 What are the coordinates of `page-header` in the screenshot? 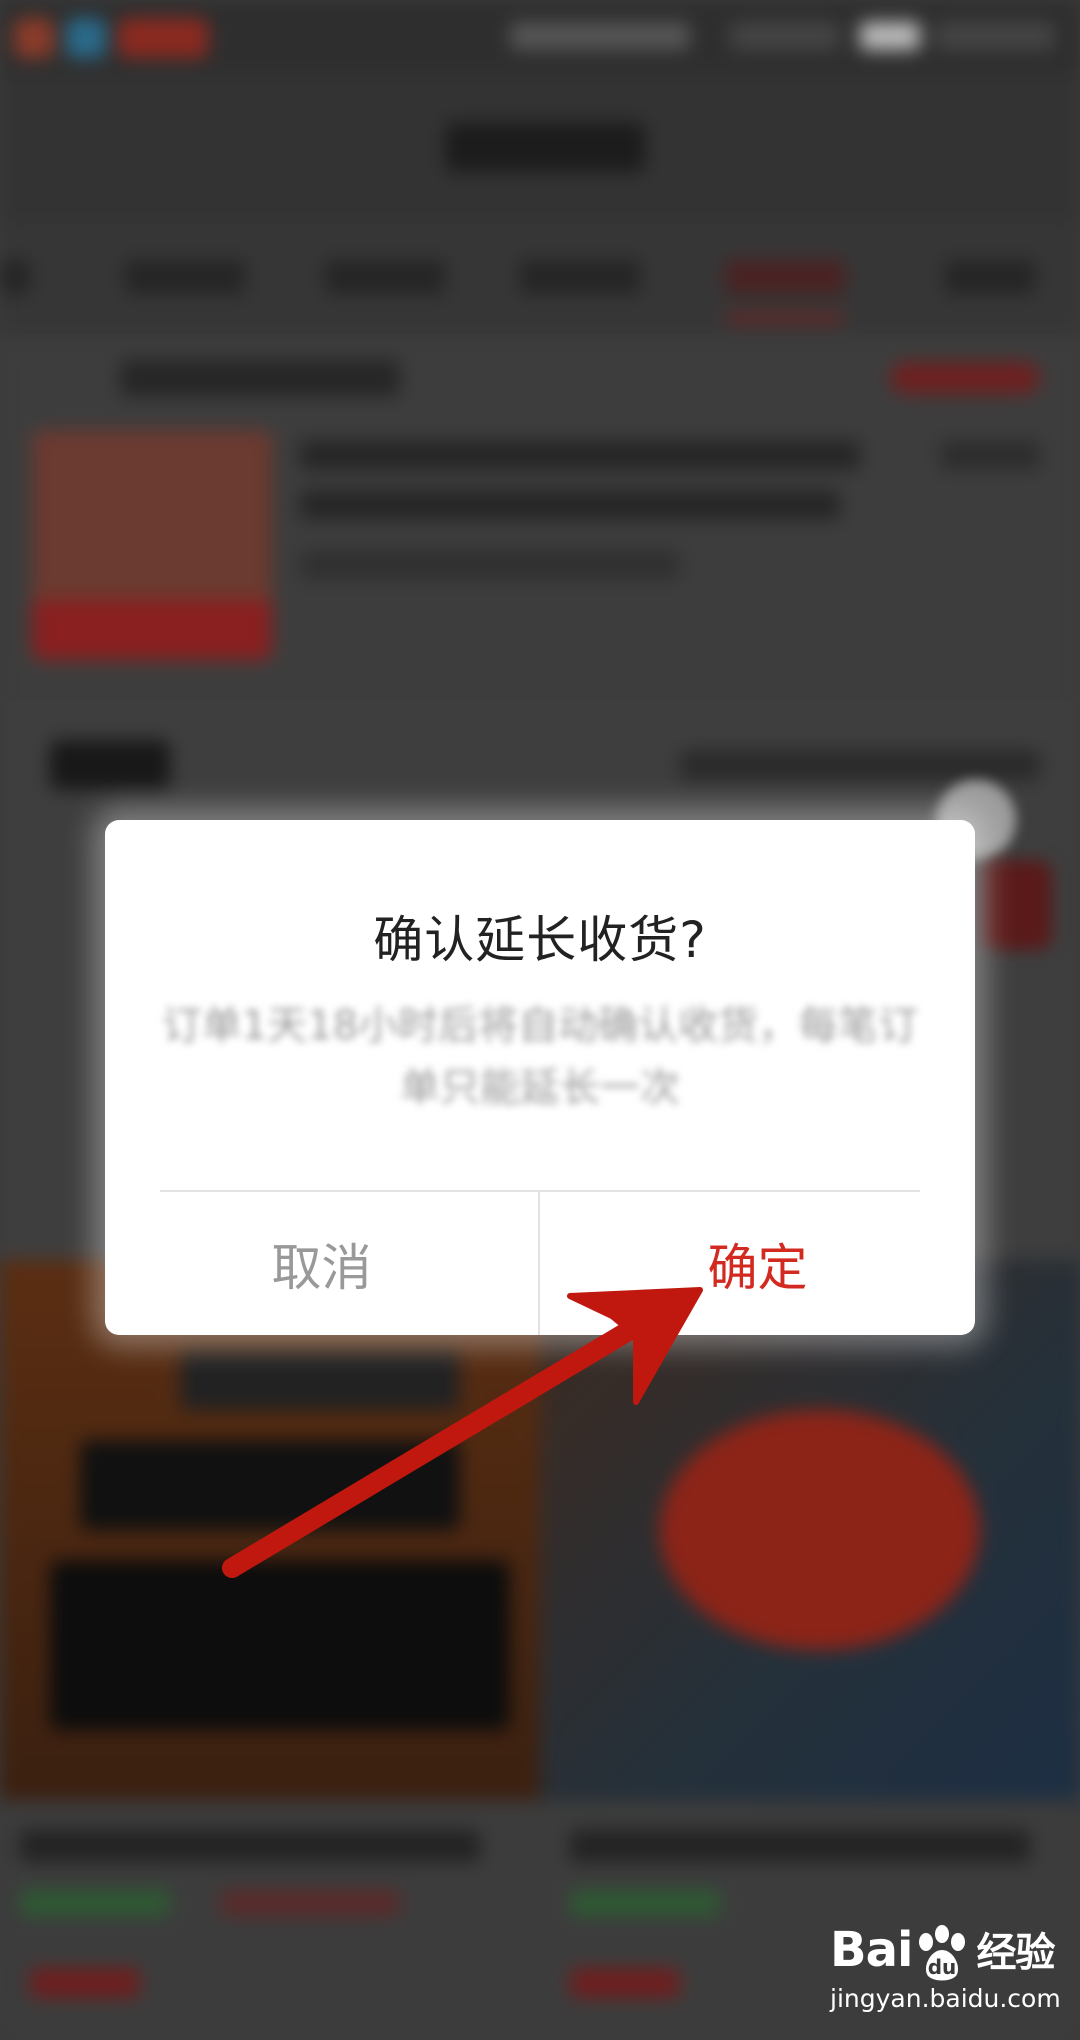 It's located at (540, 147).